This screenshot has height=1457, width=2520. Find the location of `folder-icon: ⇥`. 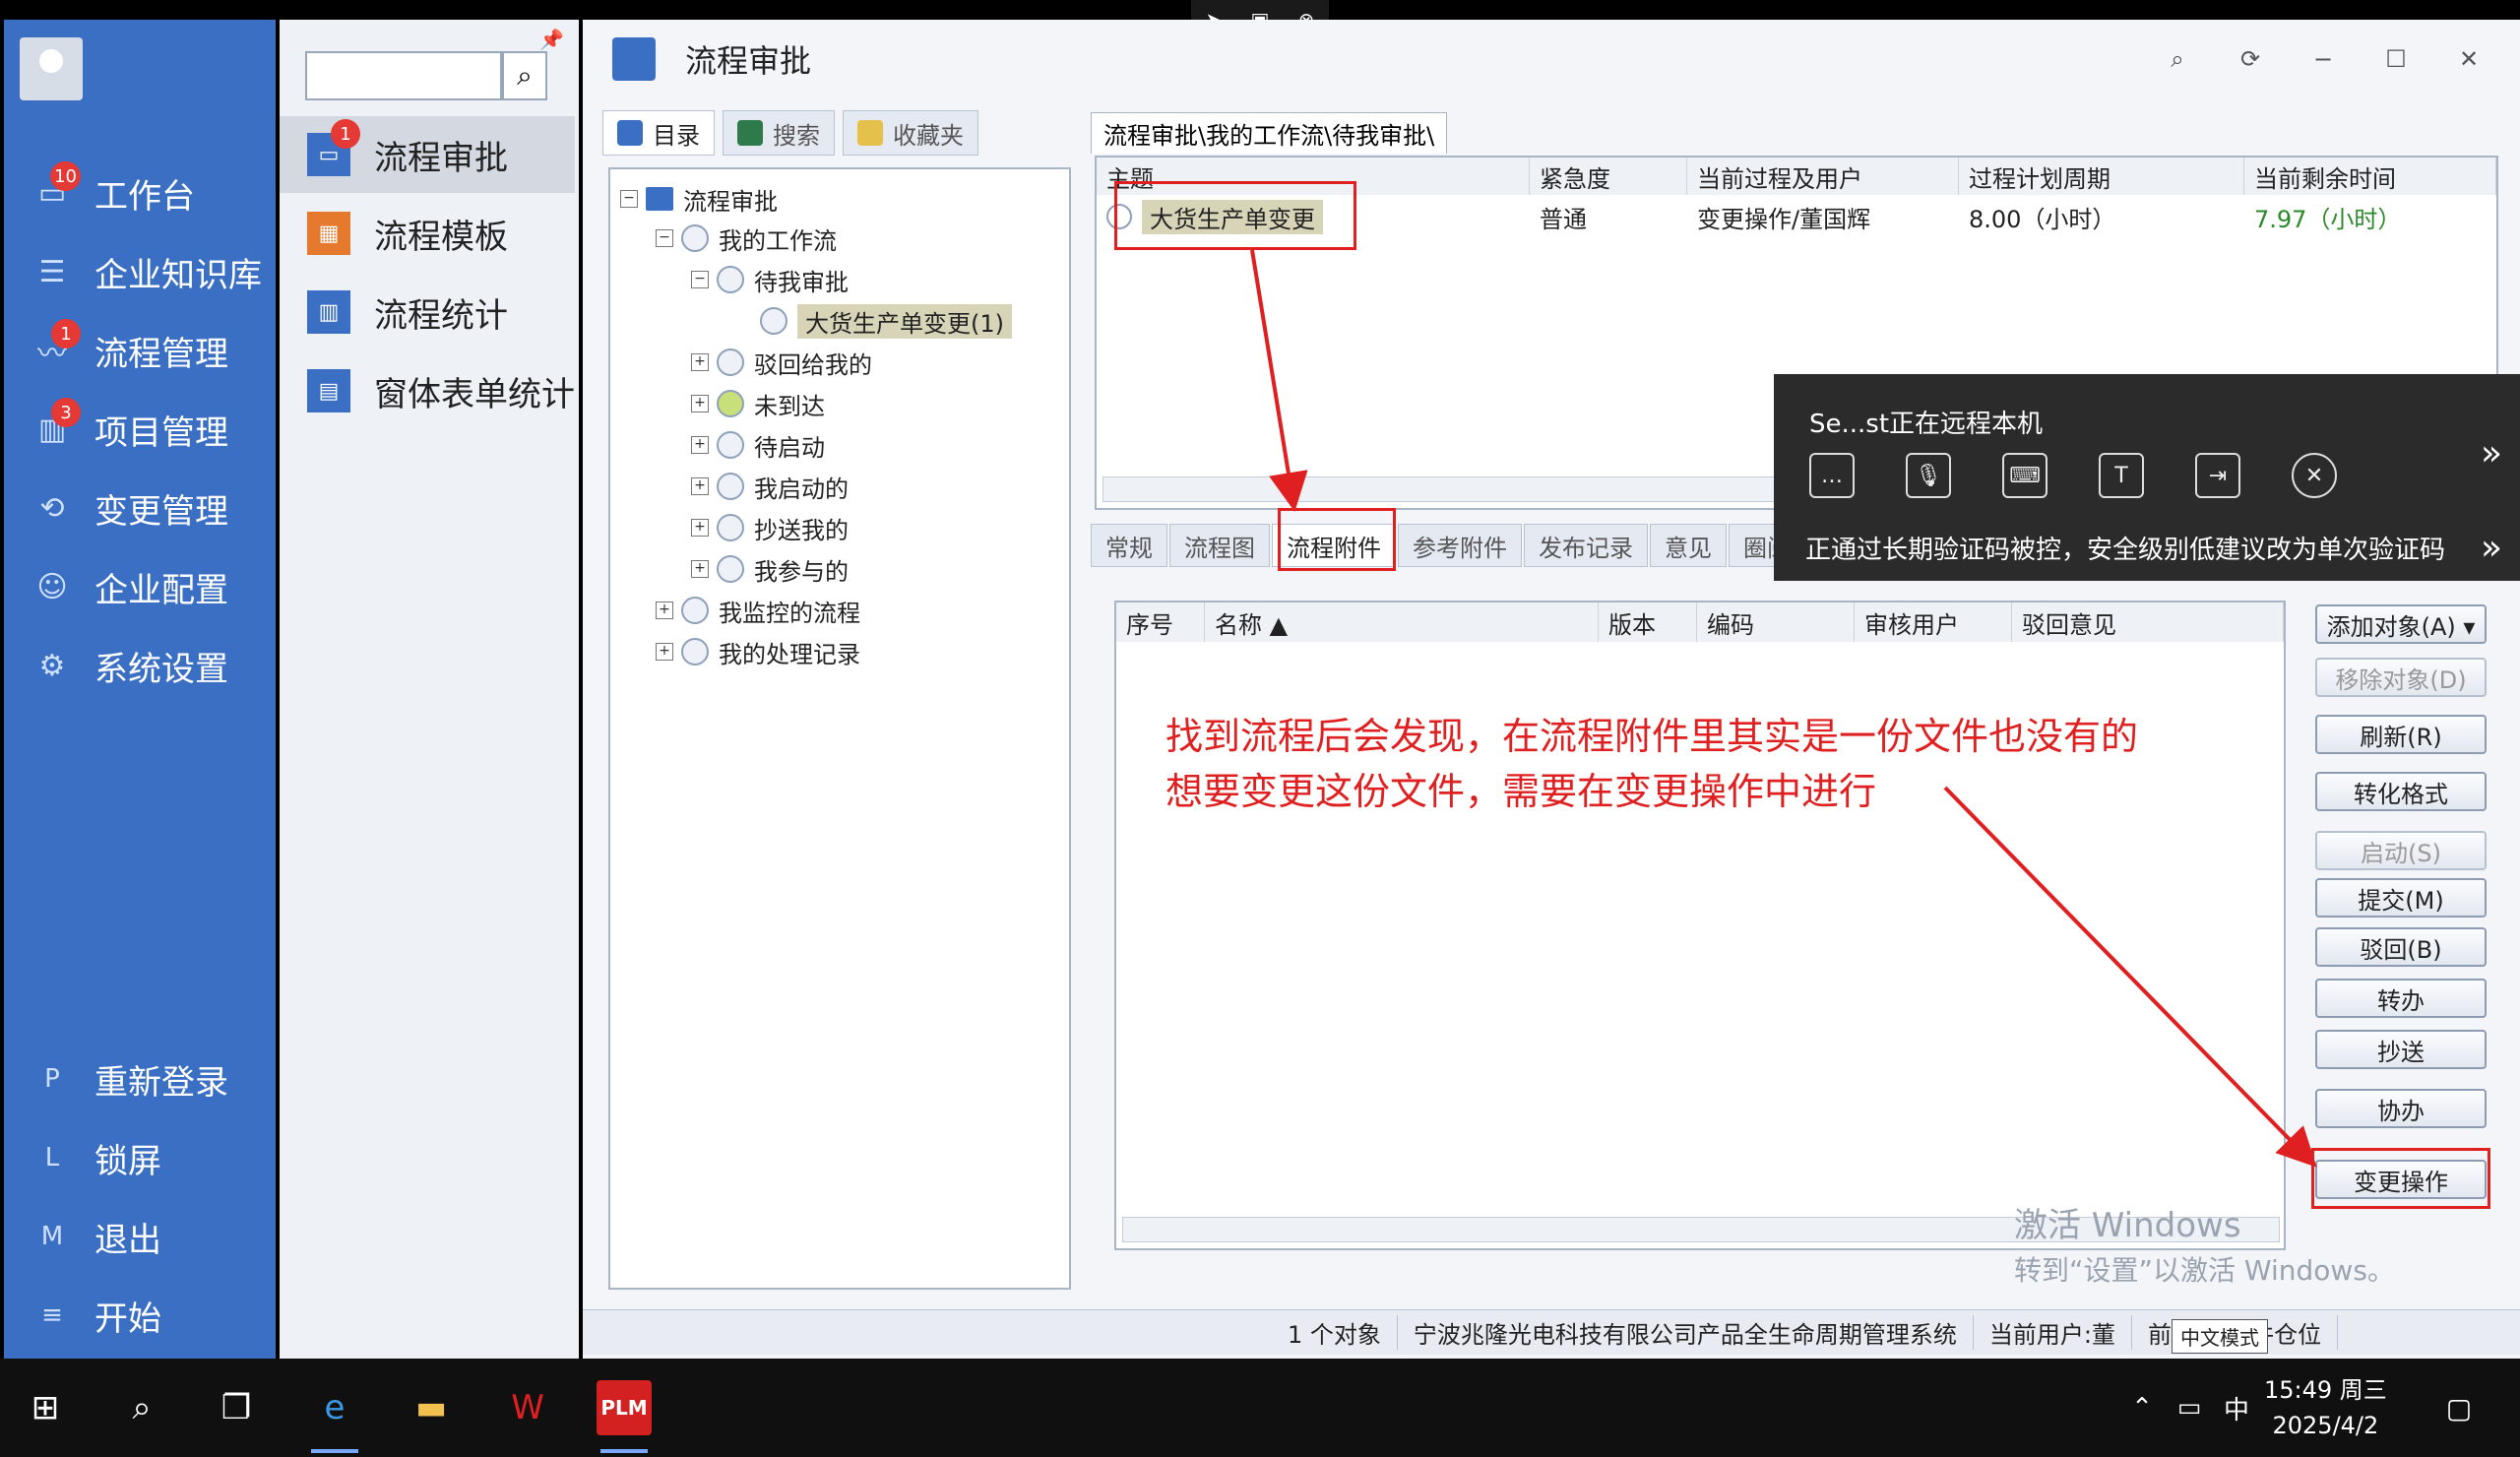

folder-icon: ⇥ is located at coordinates (2217, 475).